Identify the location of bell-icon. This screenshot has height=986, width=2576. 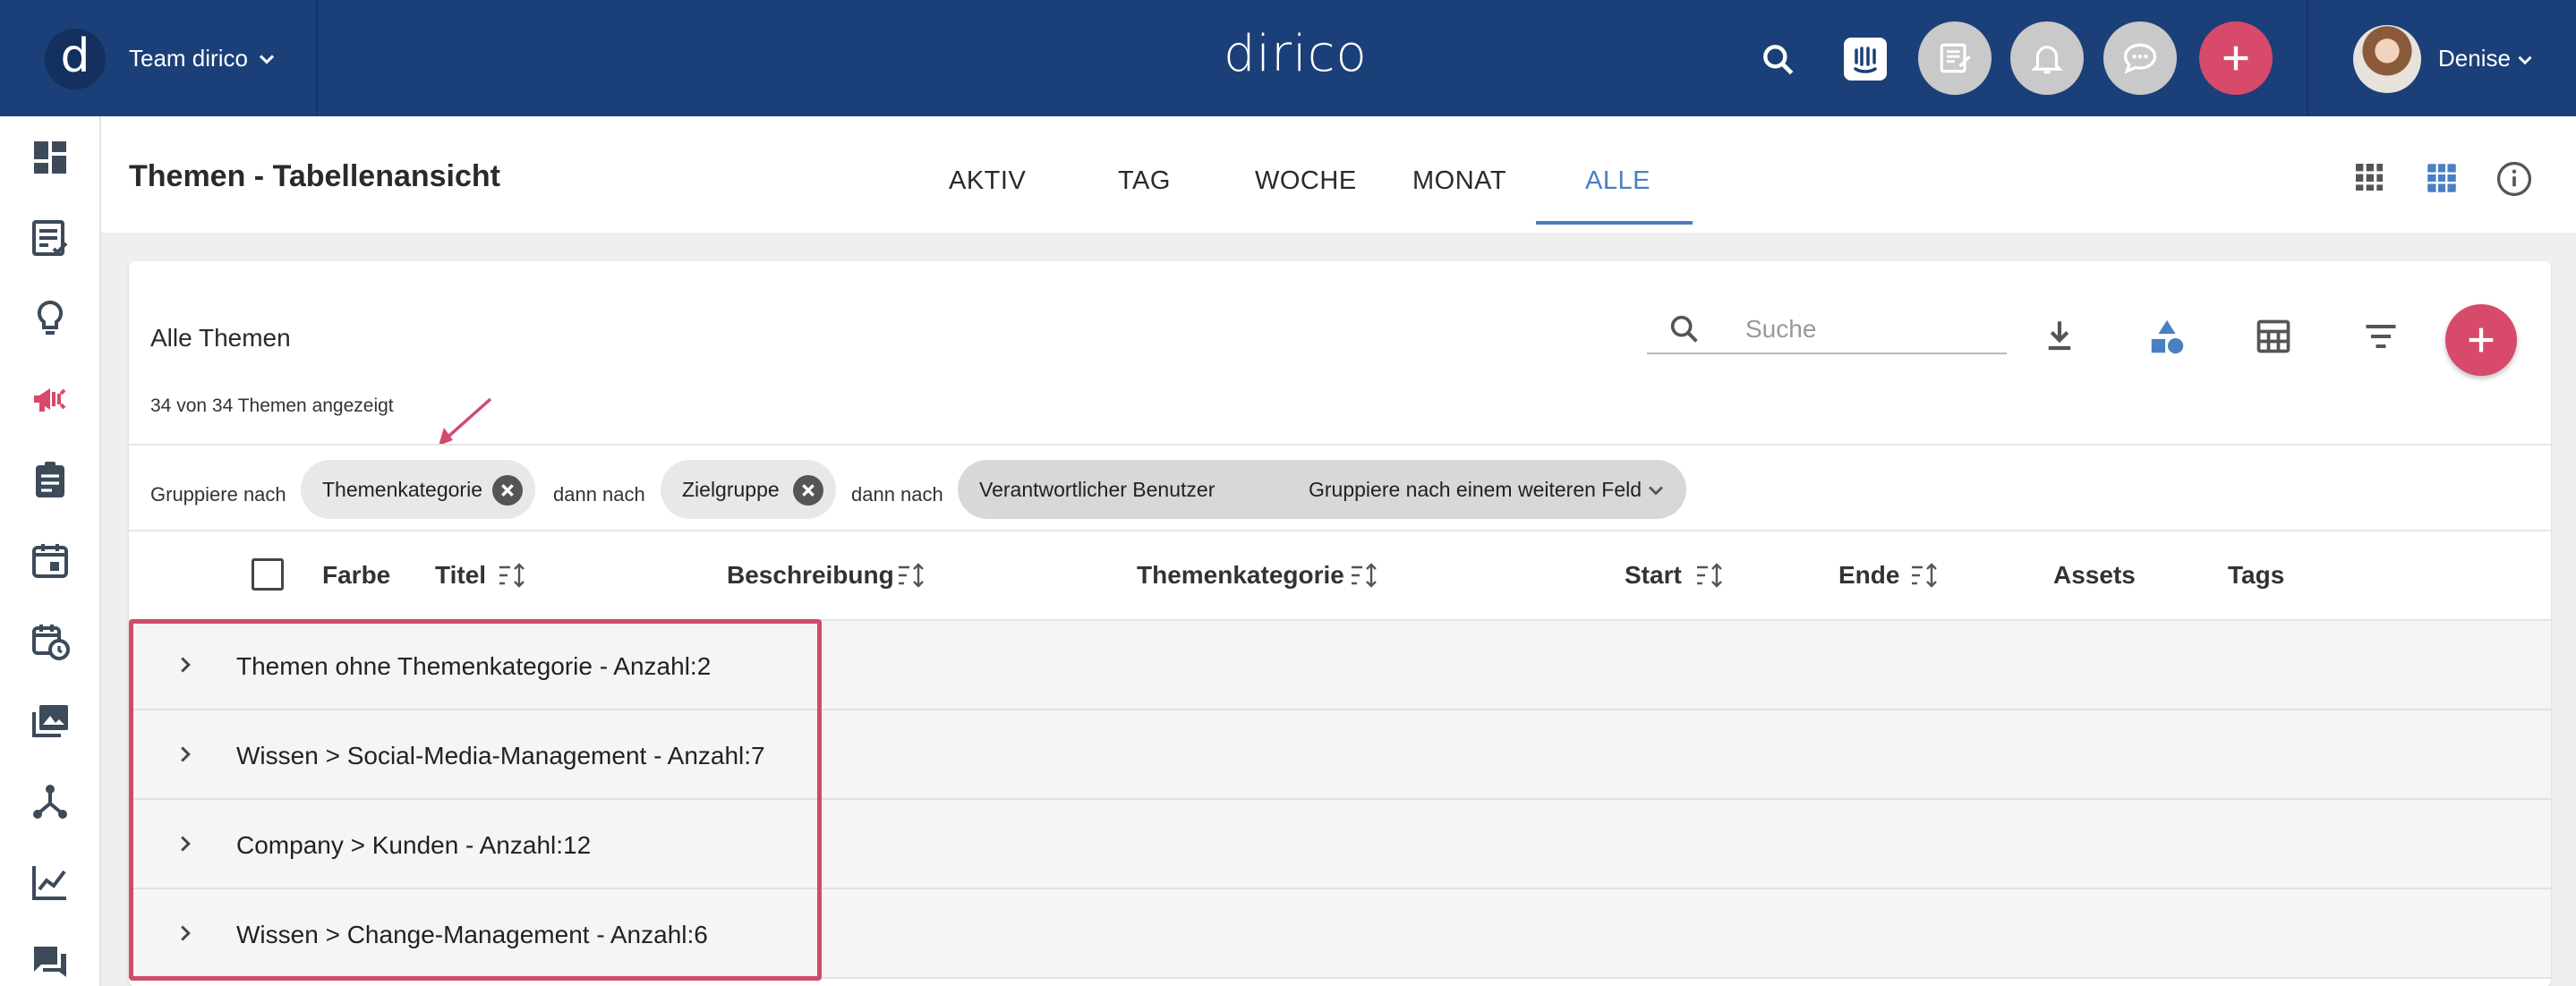
(2047, 60).